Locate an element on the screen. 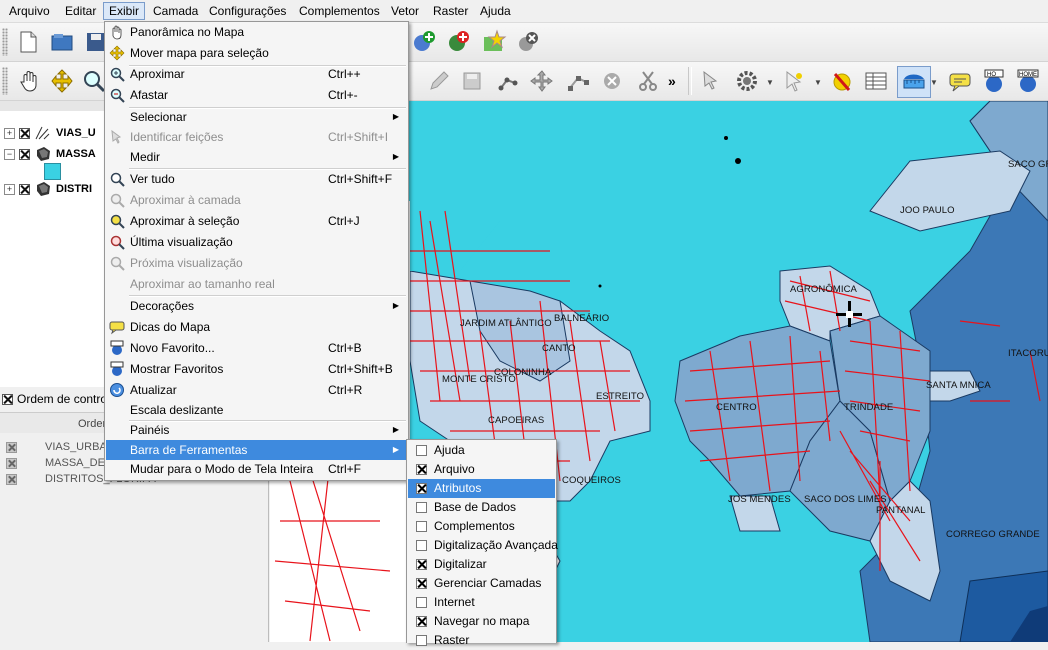 Image resolution: width=1048 pixels, height=650 pixels. add-wms-layer-icon is located at coordinates (458, 42).